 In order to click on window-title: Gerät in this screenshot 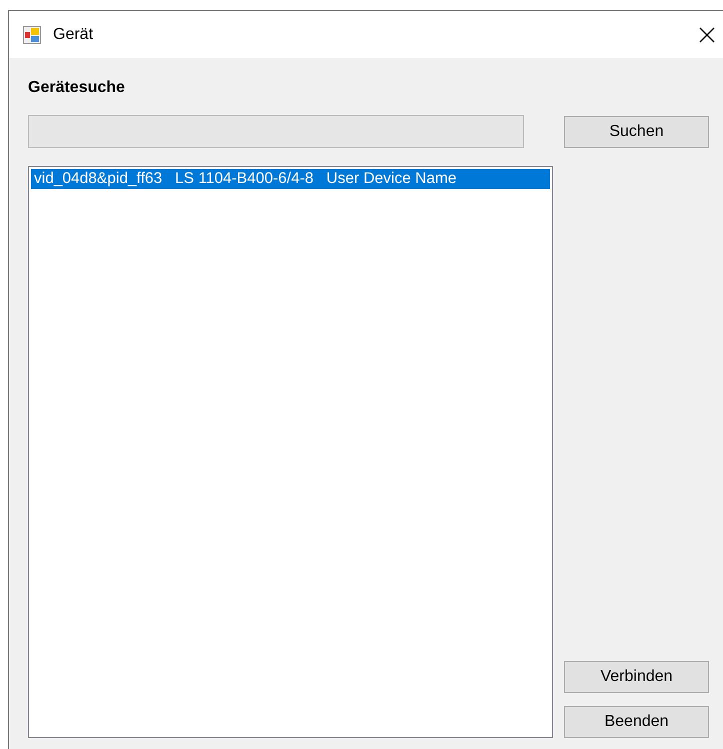, I will do `click(73, 35)`.